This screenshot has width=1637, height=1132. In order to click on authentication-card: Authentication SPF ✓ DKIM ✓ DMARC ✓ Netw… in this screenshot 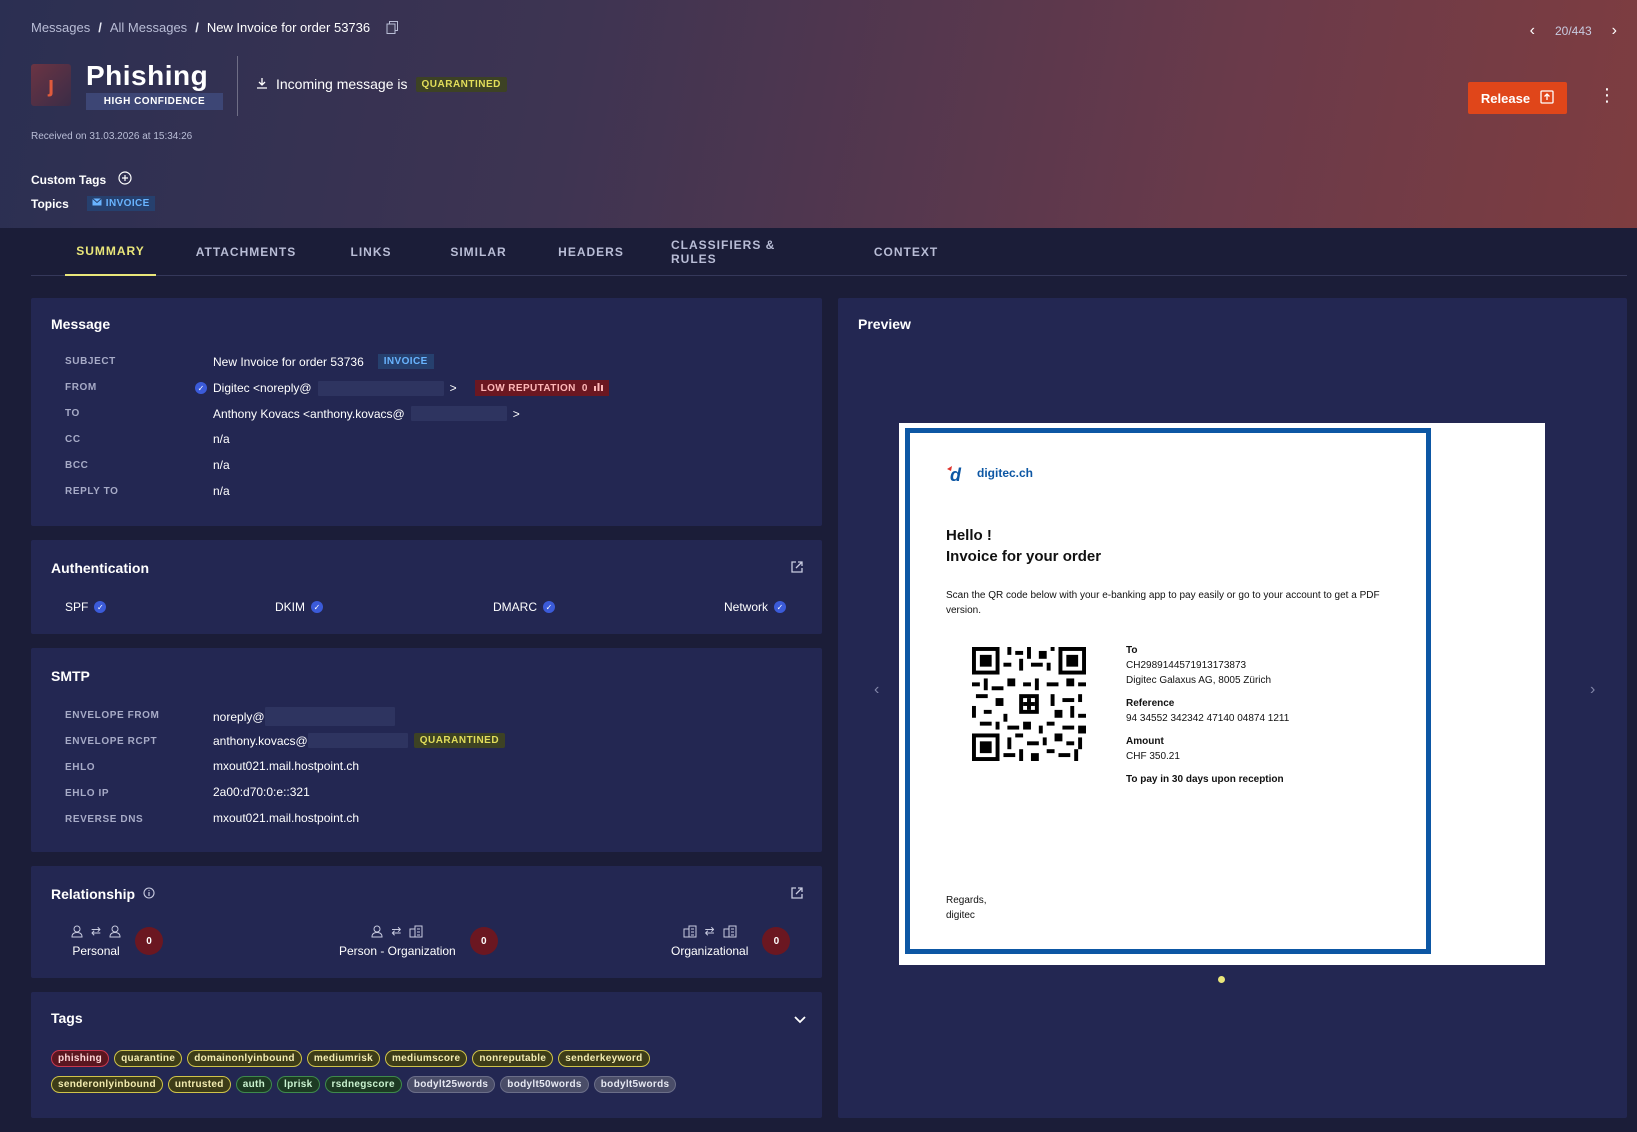, I will do `click(426, 587)`.